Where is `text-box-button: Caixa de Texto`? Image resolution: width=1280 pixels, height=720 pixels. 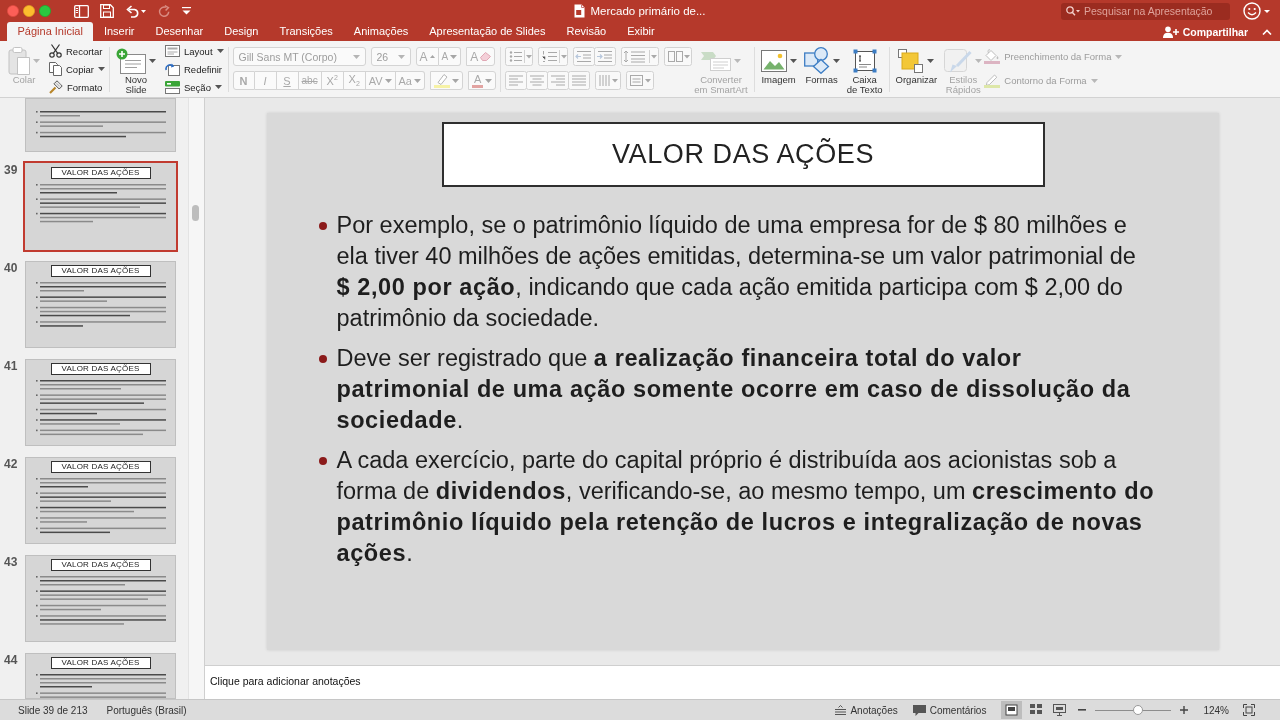 text-box-button: Caixa de Texto is located at coordinates (864, 69).